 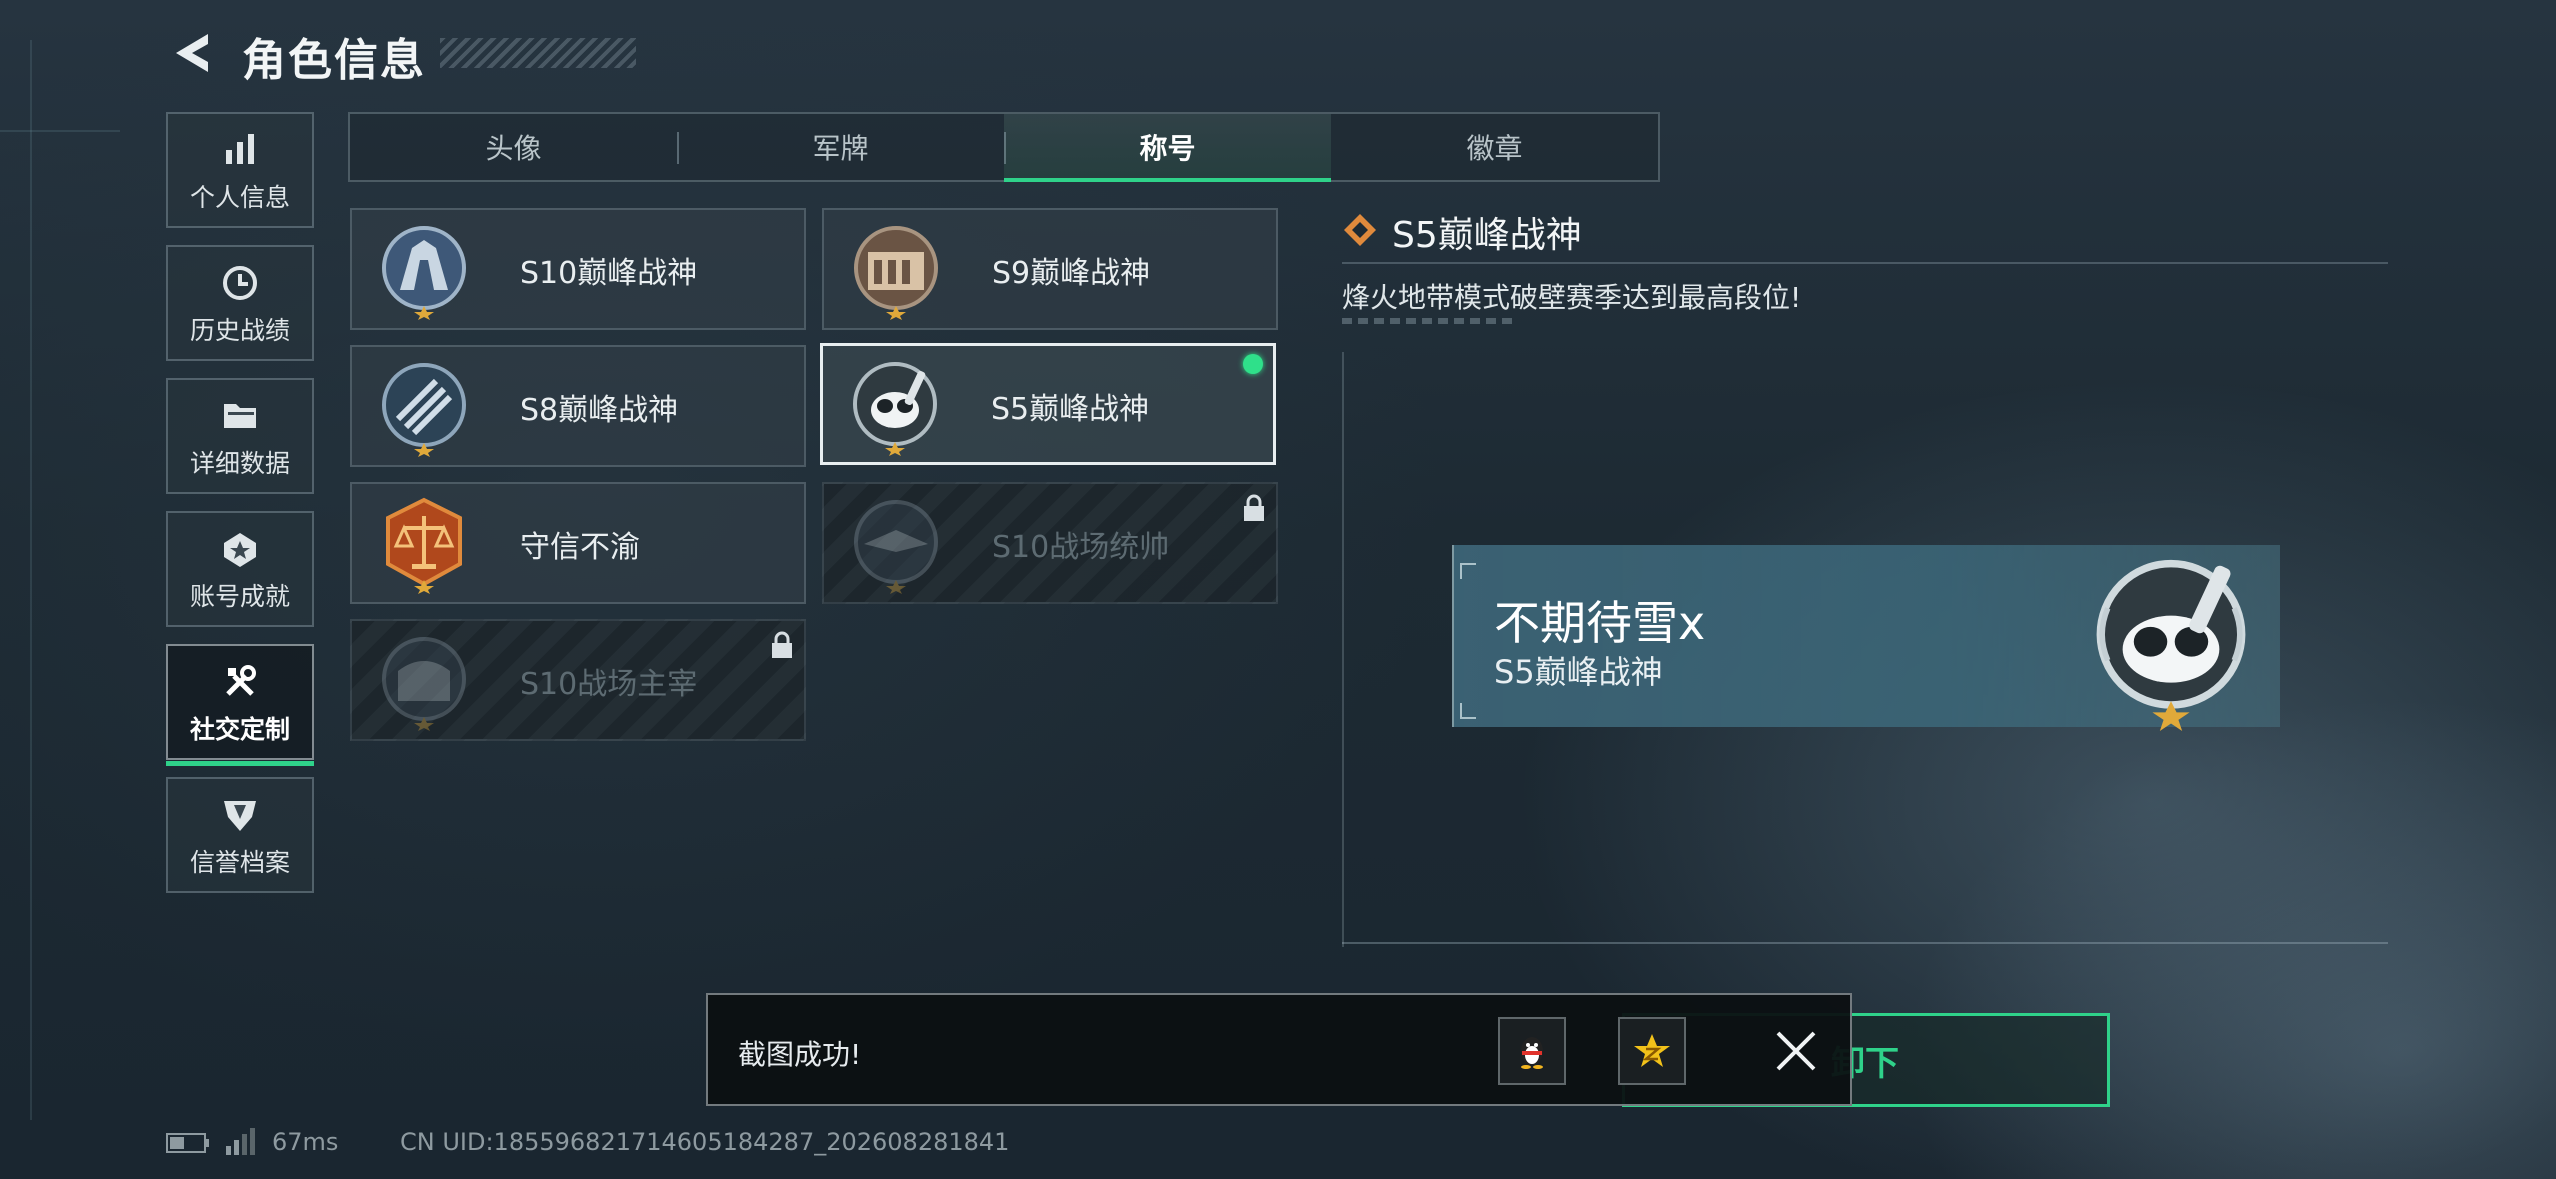 I want to click on frame-line-left, so click(x=60, y=131).